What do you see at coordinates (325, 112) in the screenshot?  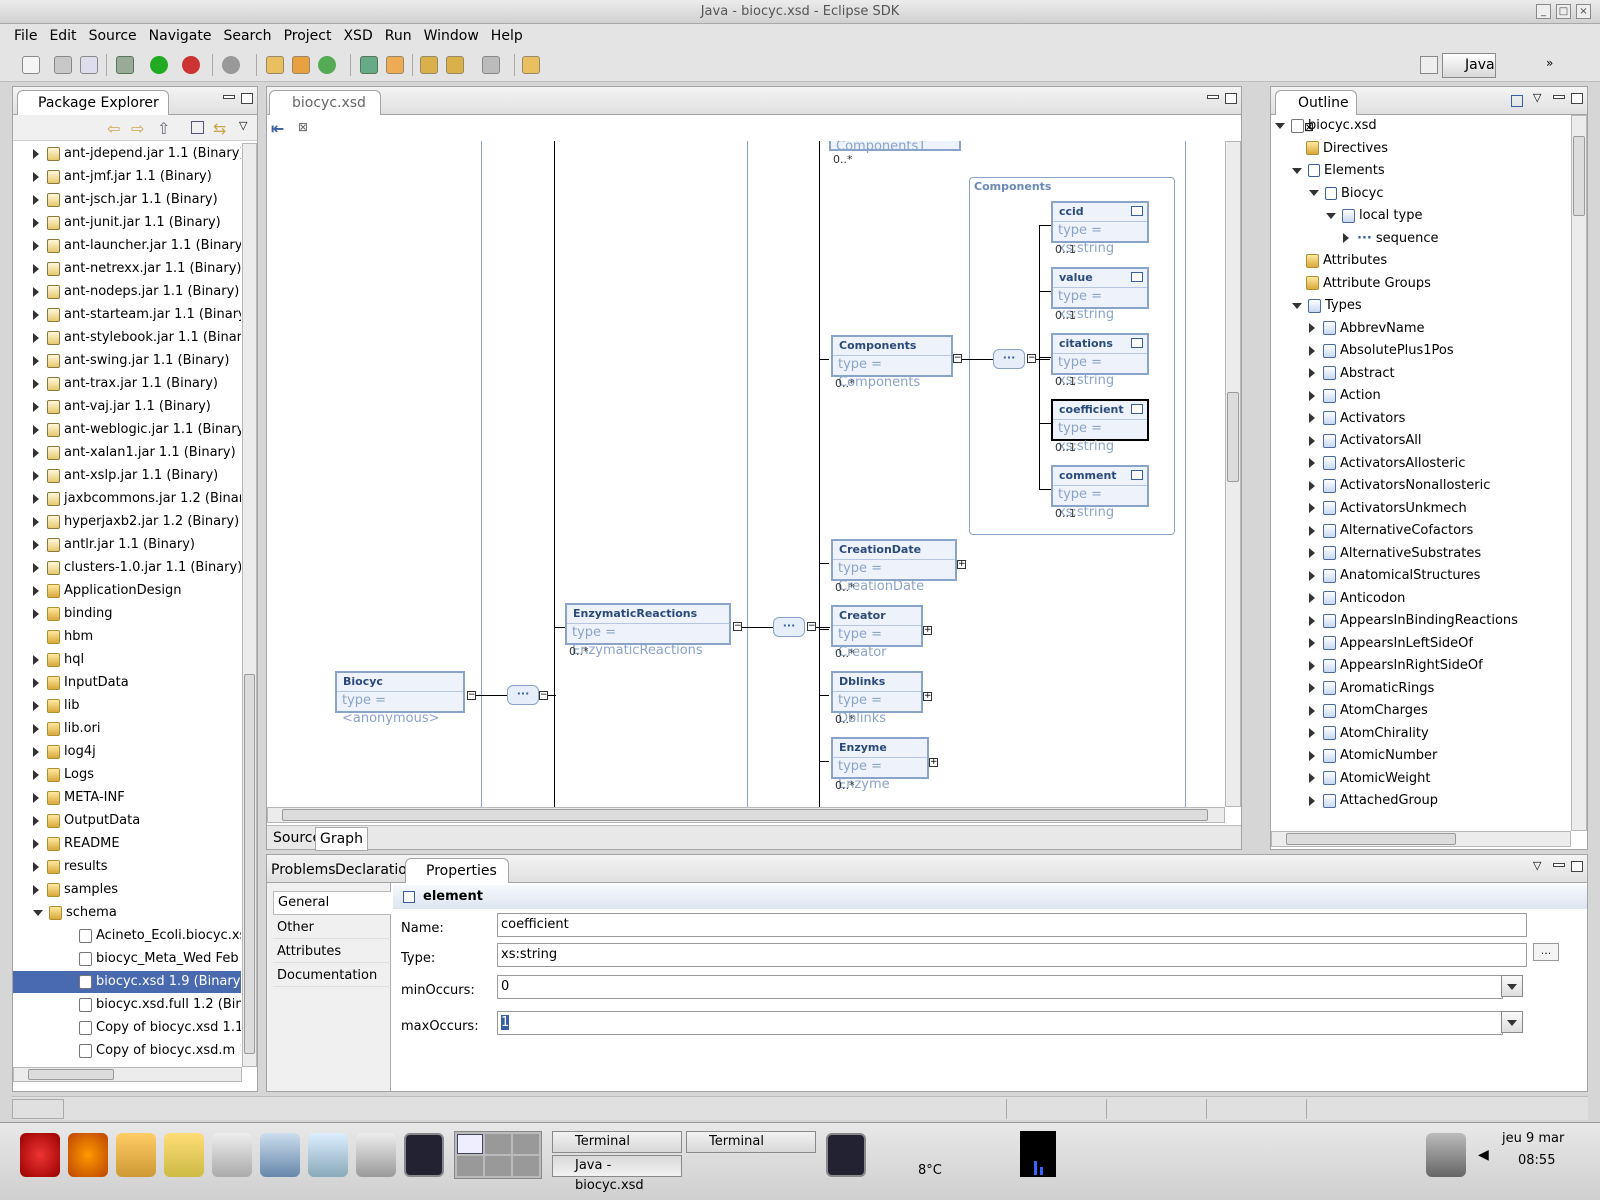 I see `editor-tab-biocyc: biocyc.xsd ⊠` at bounding box center [325, 112].